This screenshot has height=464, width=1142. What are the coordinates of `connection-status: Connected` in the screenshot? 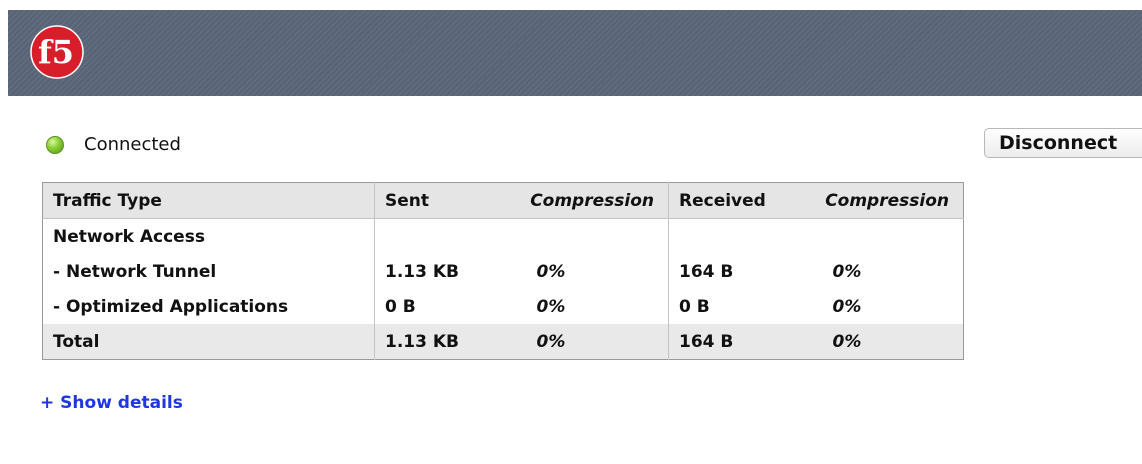 It's located at (113, 145).